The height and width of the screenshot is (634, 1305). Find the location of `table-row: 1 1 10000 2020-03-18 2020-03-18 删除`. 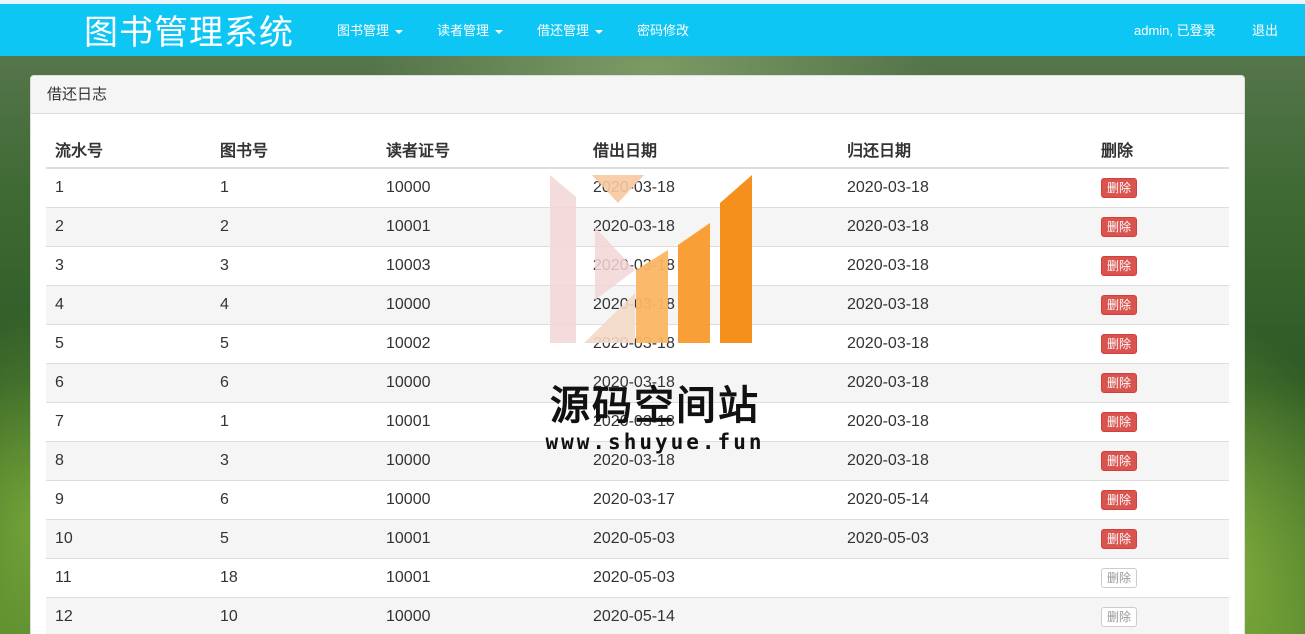

table-row: 1 1 10000 2020-03-18 2020-03-18 删除 is located at coordinates (637, 187).